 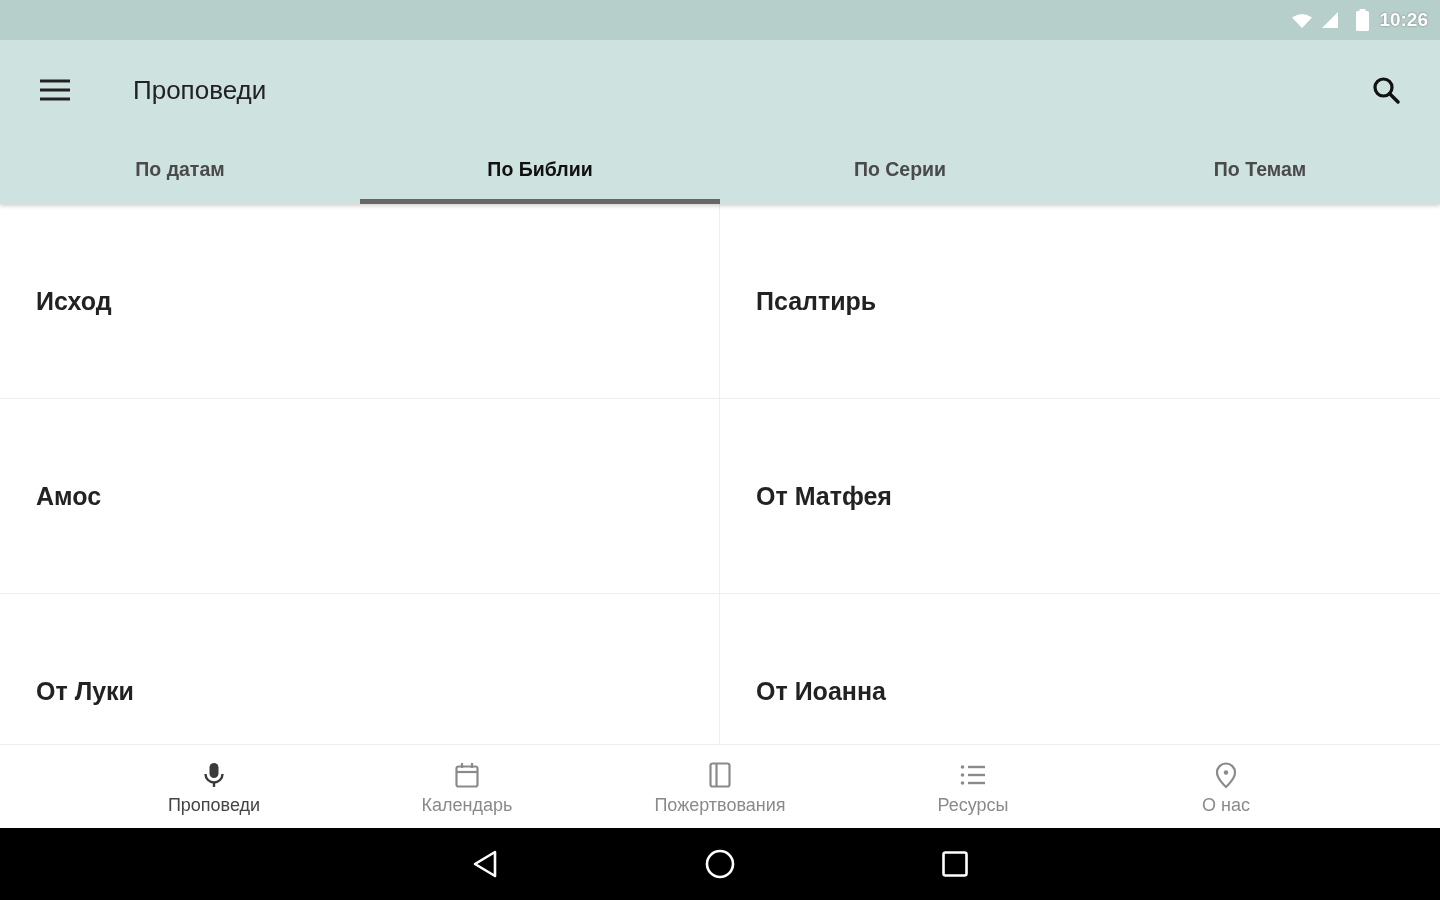 What do you see at coordinates (1403, 20) in the screenshot?
I see `status-time: 10:26` at bounding box center [1403, 20].